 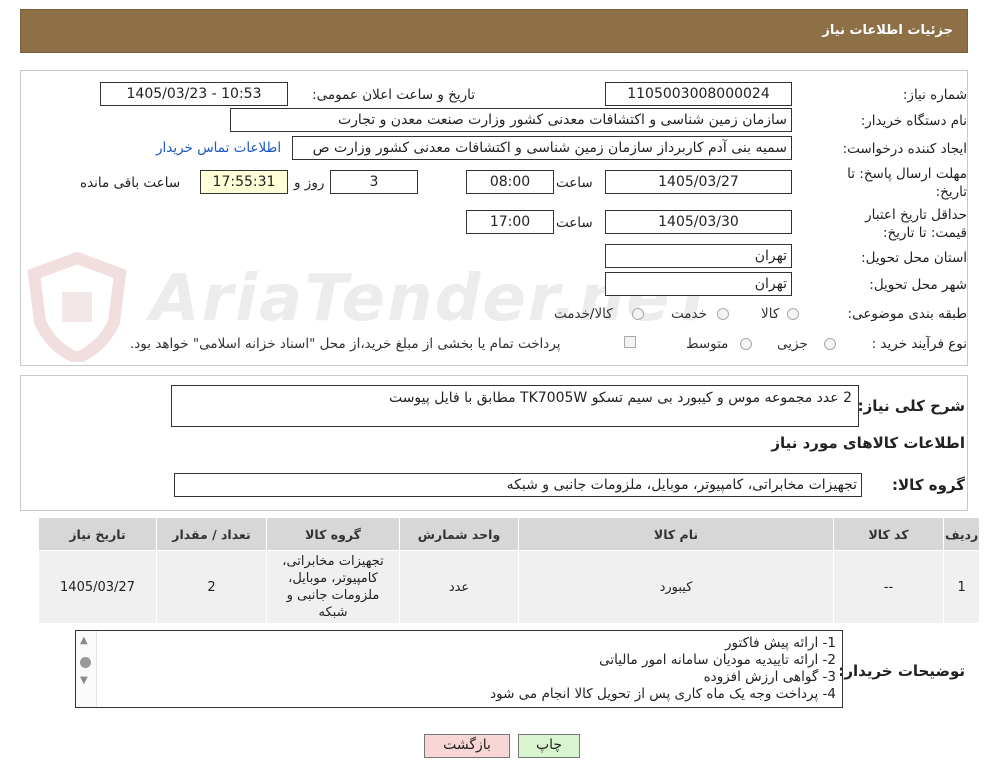 What do you see at coordinates (928, 485) in the screenshot?
I see `goods-group-label: گروه کالا:` at bounding box center [928, 485].